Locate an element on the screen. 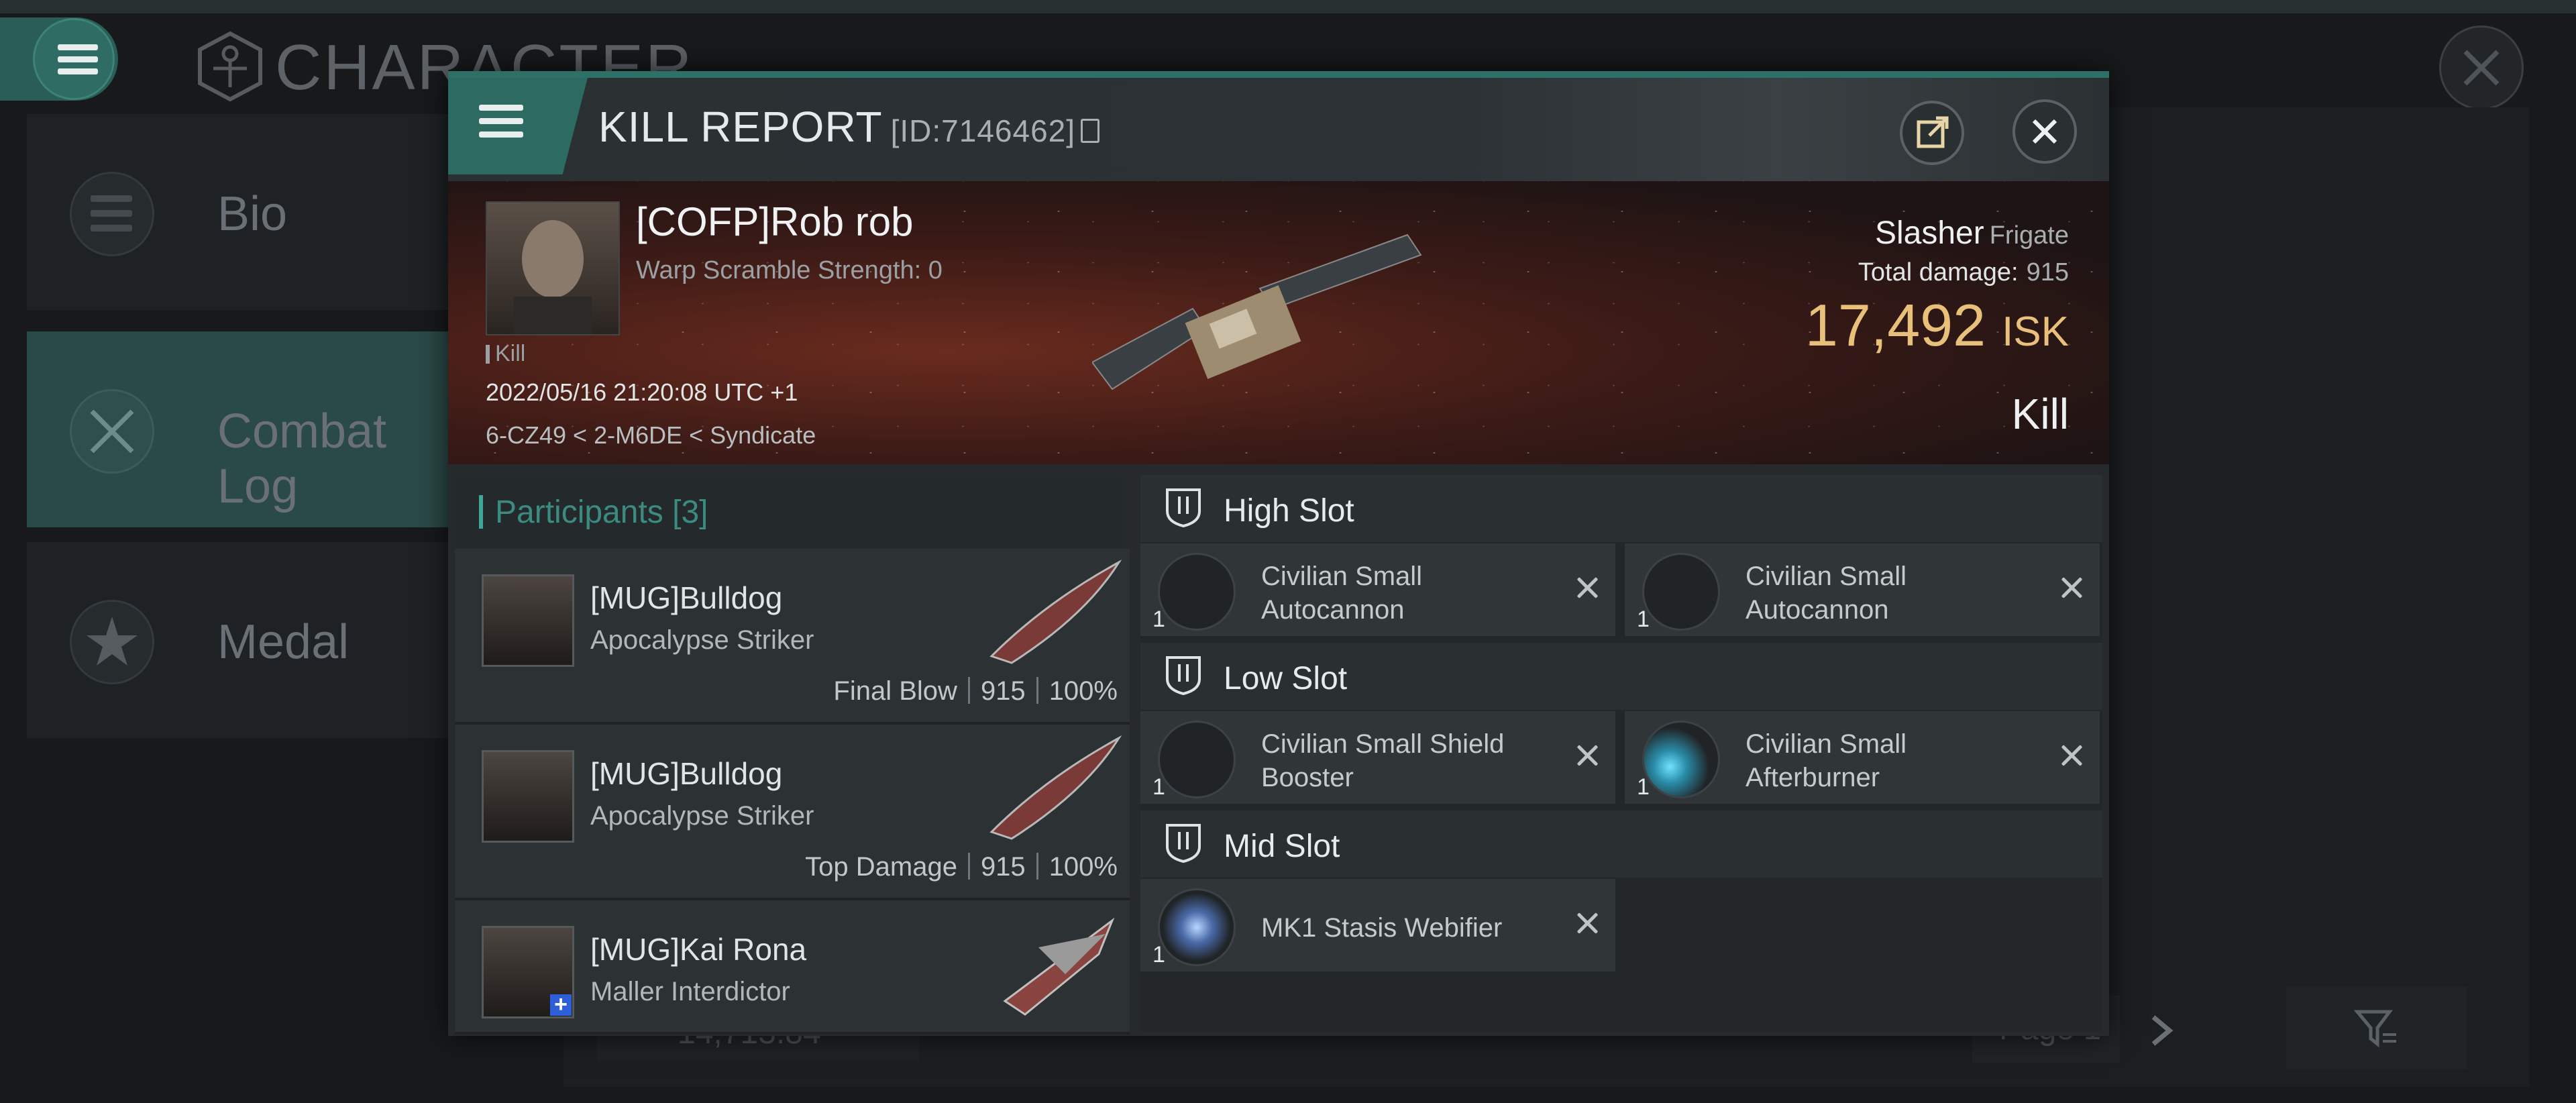 The image size is (2576, 1103). module-name: MK1 Stasis Webifier is located at coordinates (1382, 928).